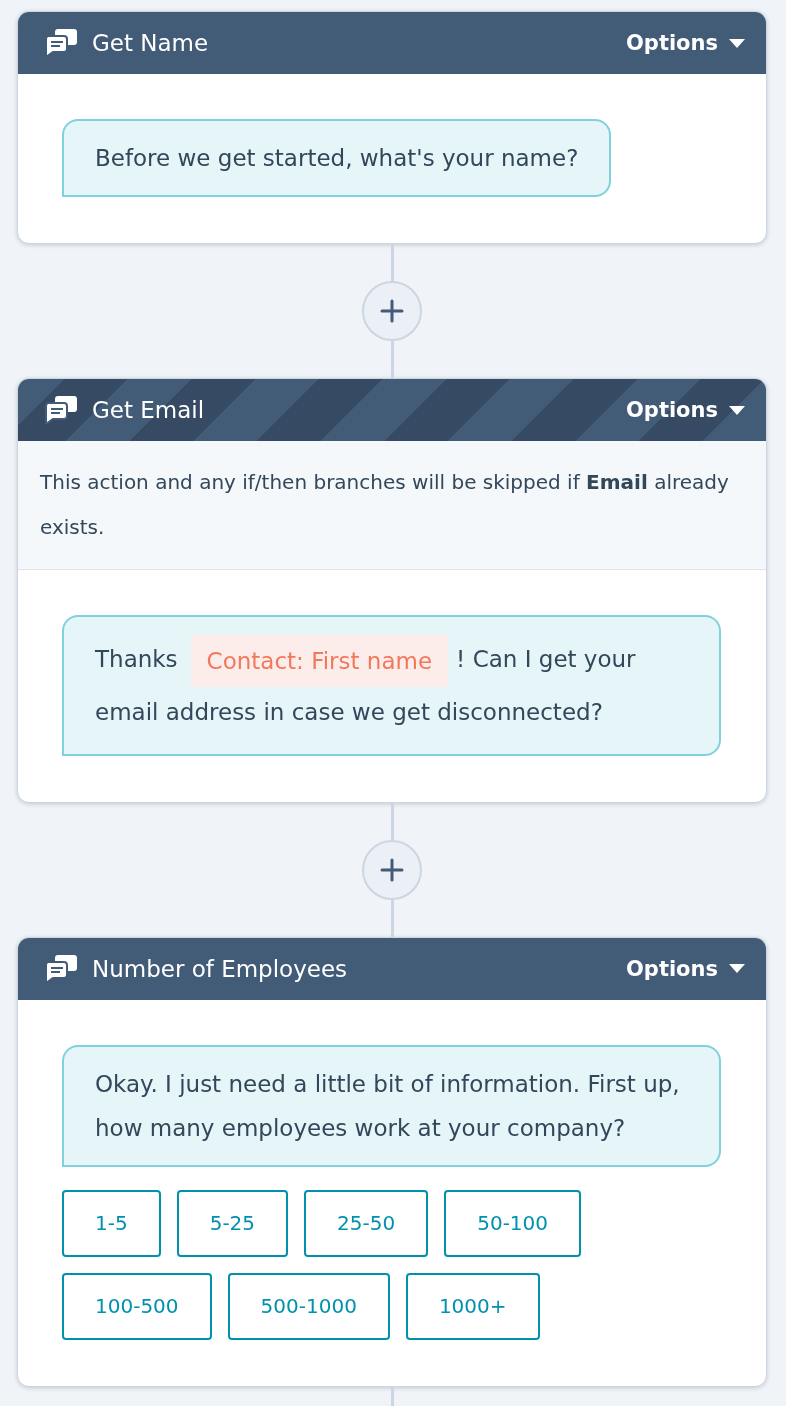 Image resolution: width=786 pixels, height=1406 pixels. Describe the element at coordinates (472, 1306) in the screenshot. I see `choice-button: 1000+` at that location.